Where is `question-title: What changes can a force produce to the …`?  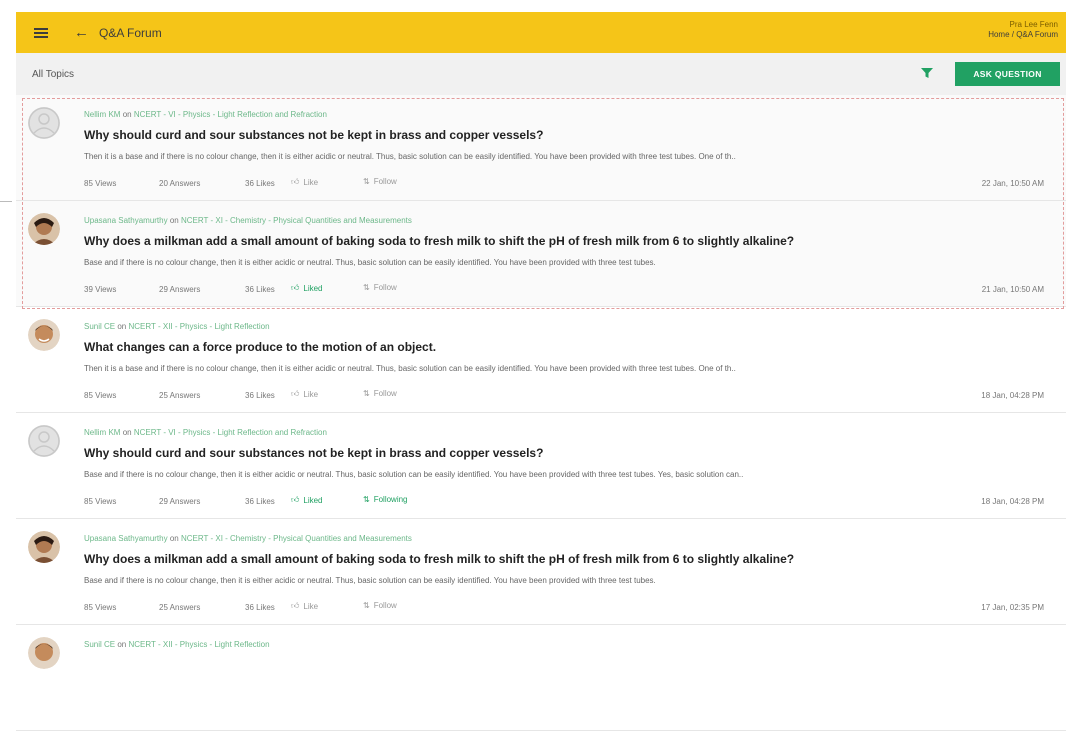
question-title: What changes can a force produce to the … is located at coordinates (260, 347).